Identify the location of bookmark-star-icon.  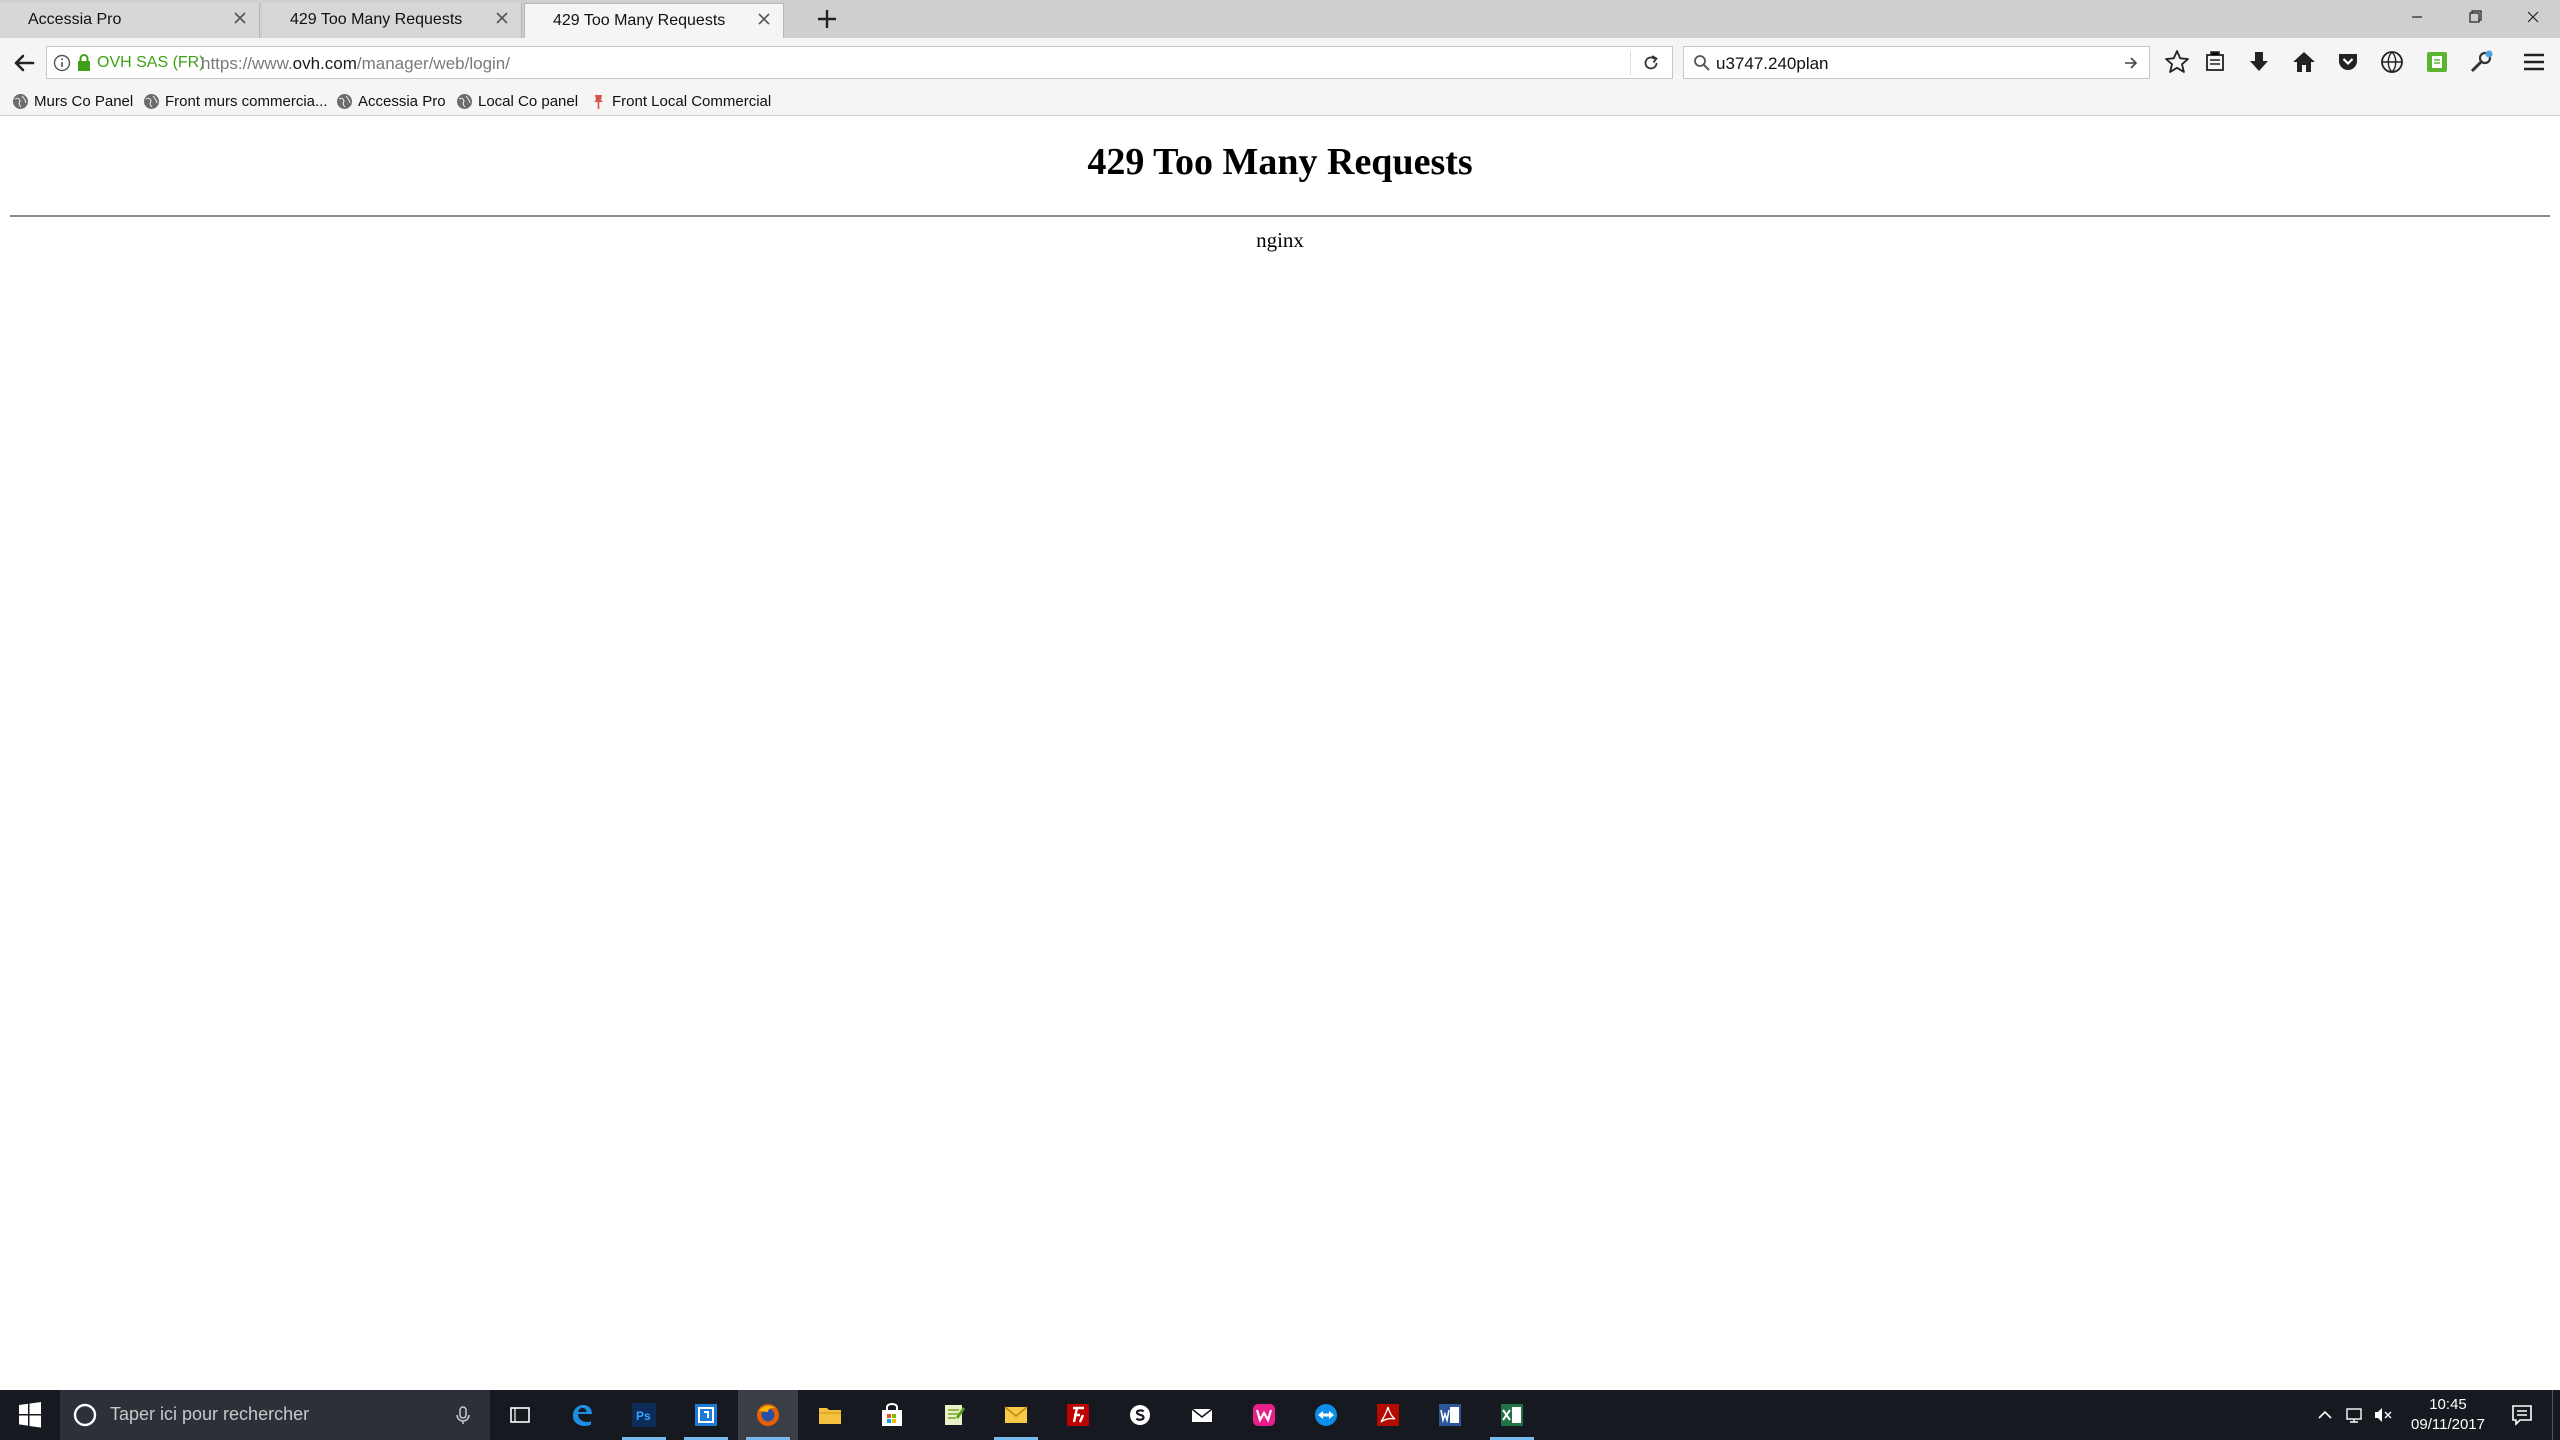
(2177, 62).